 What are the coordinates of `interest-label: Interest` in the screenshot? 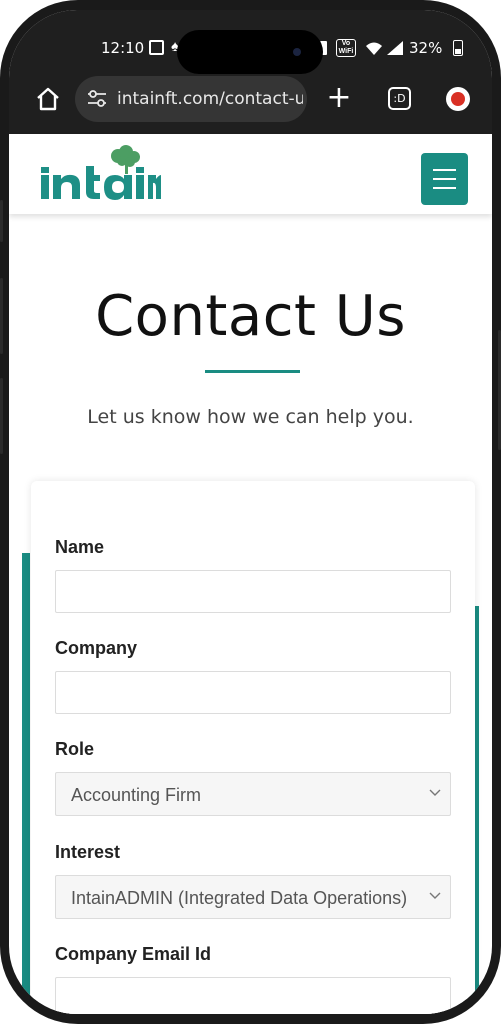 It's located at (88, 852).